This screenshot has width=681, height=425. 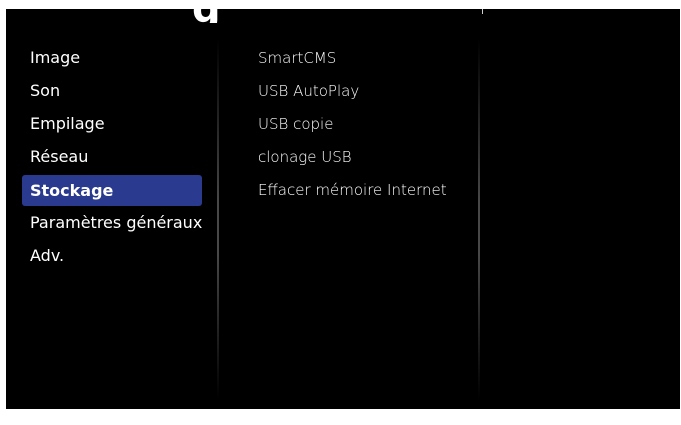 I want to click on menu-item-reseau: Réseau, so click(x=112, y=158).